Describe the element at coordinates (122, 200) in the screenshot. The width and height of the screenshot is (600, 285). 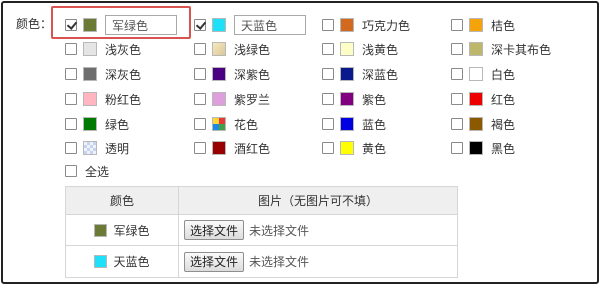
I see `header-color: 颜色` at that location.